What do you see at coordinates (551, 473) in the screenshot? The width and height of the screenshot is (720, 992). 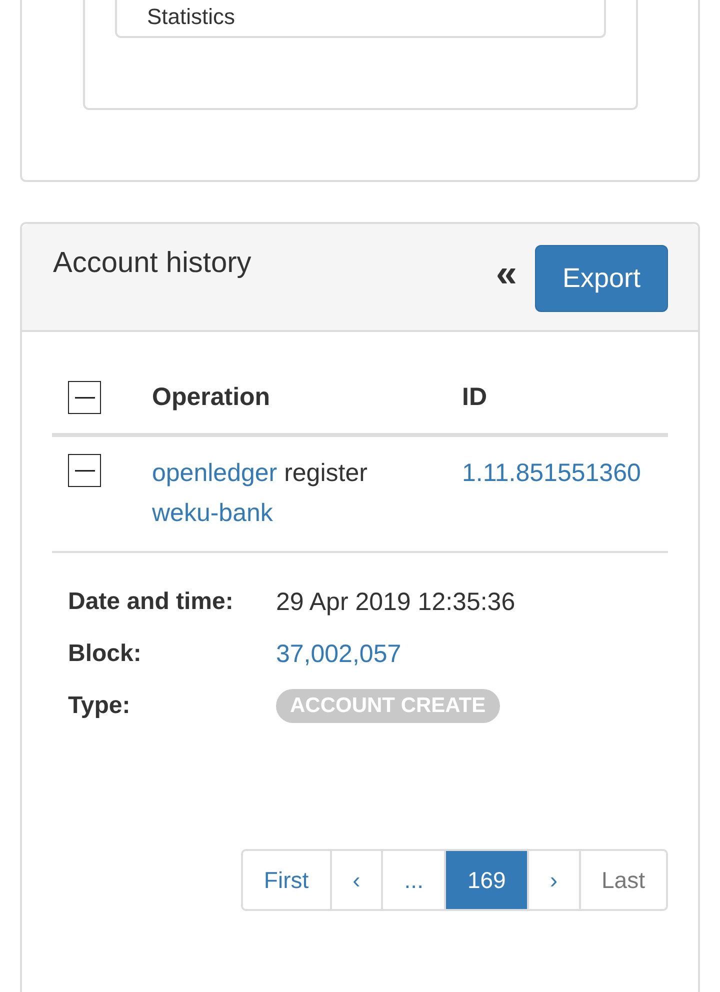 I see `operation-id-link: 1.11.851551360` at bounding box center [551, 473].